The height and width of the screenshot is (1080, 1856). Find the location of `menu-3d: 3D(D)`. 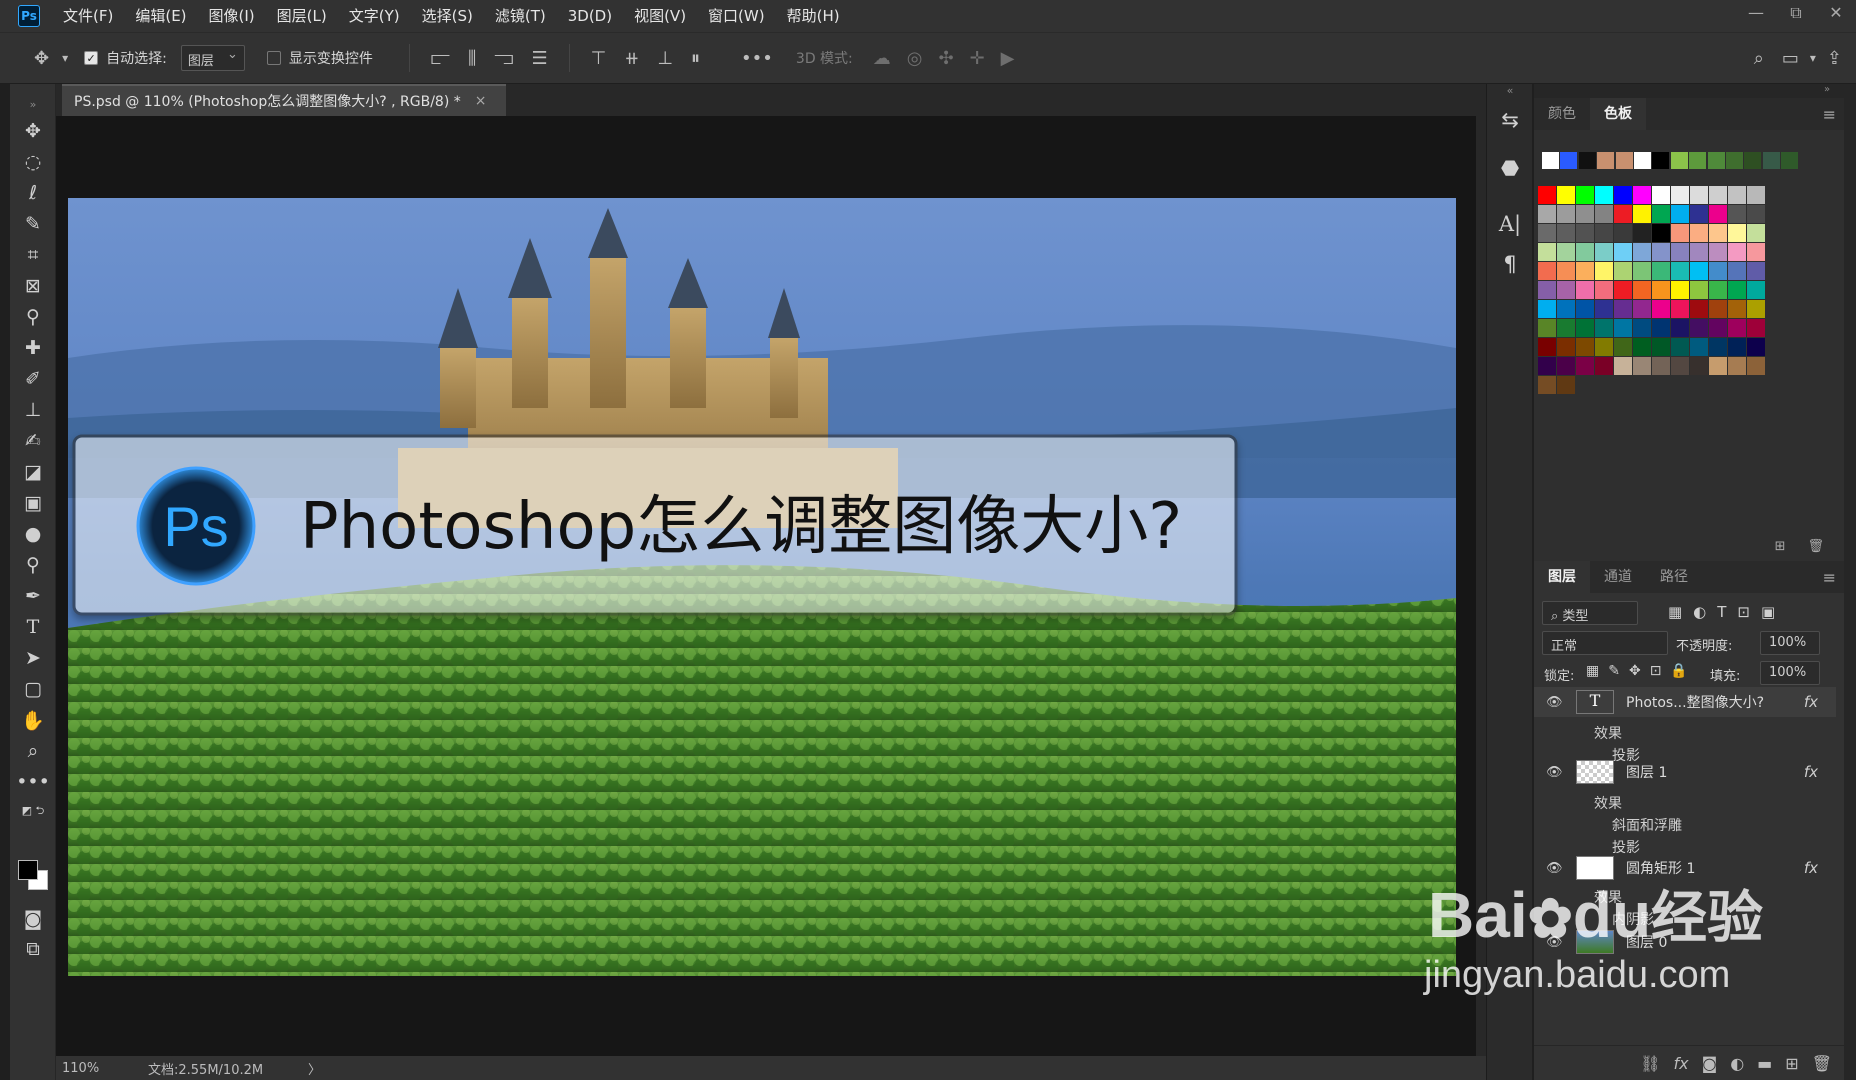

menu-3d: 3D(D) is located at coordinates (590, 16).